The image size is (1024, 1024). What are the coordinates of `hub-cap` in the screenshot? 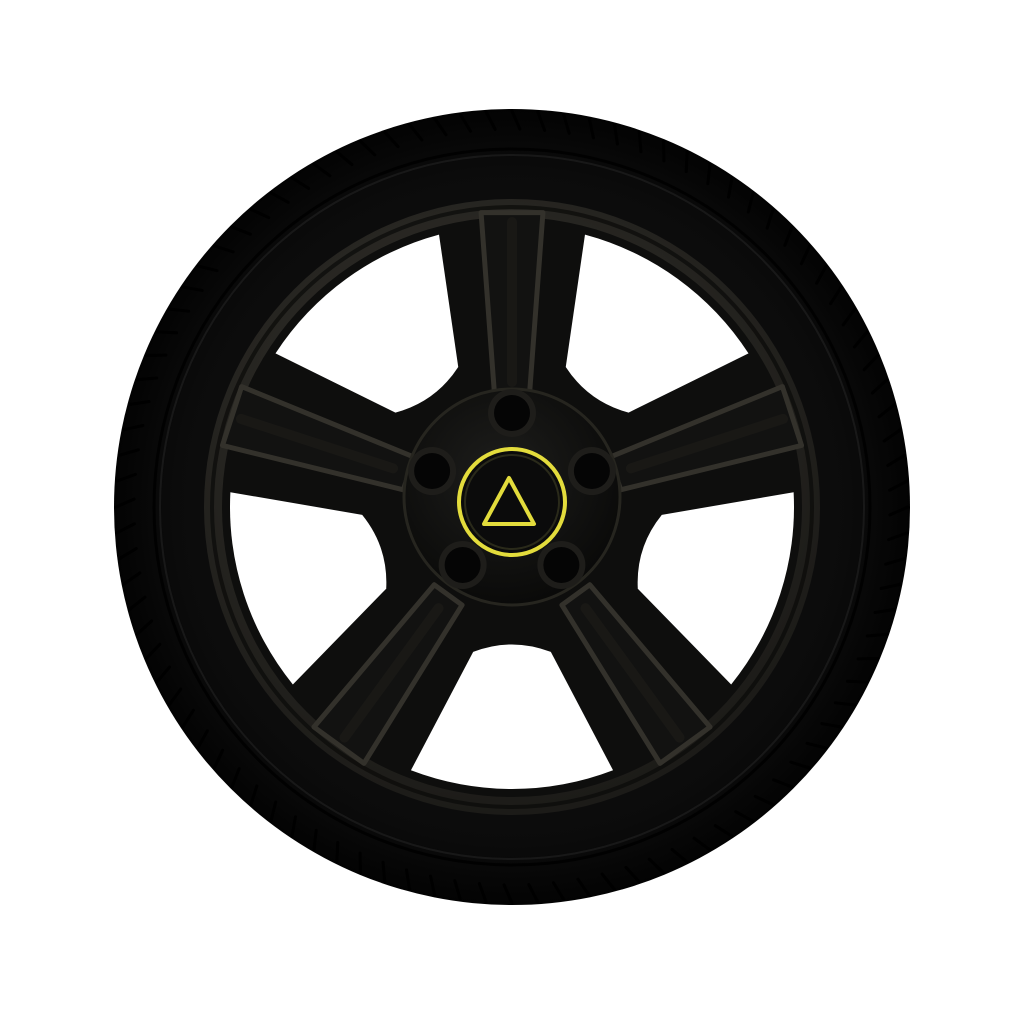 It's located at (512, 502).